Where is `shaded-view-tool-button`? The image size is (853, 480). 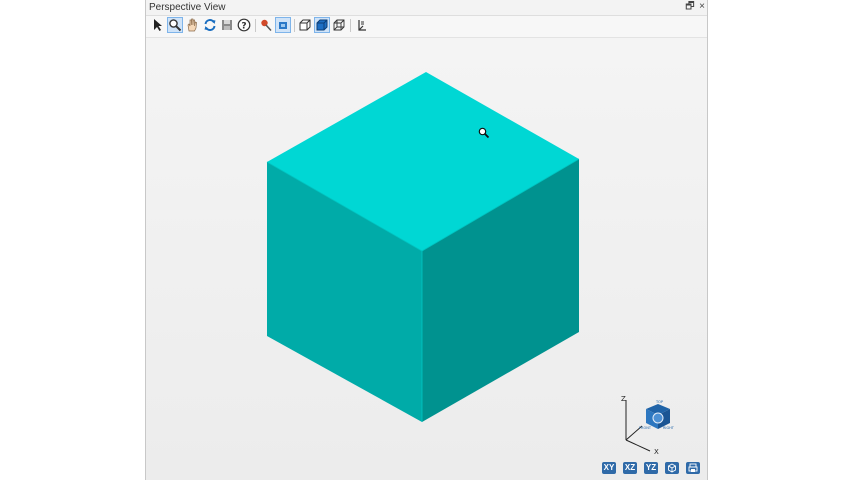
shaded-view-tool-button is located at coordinates (305, 25).